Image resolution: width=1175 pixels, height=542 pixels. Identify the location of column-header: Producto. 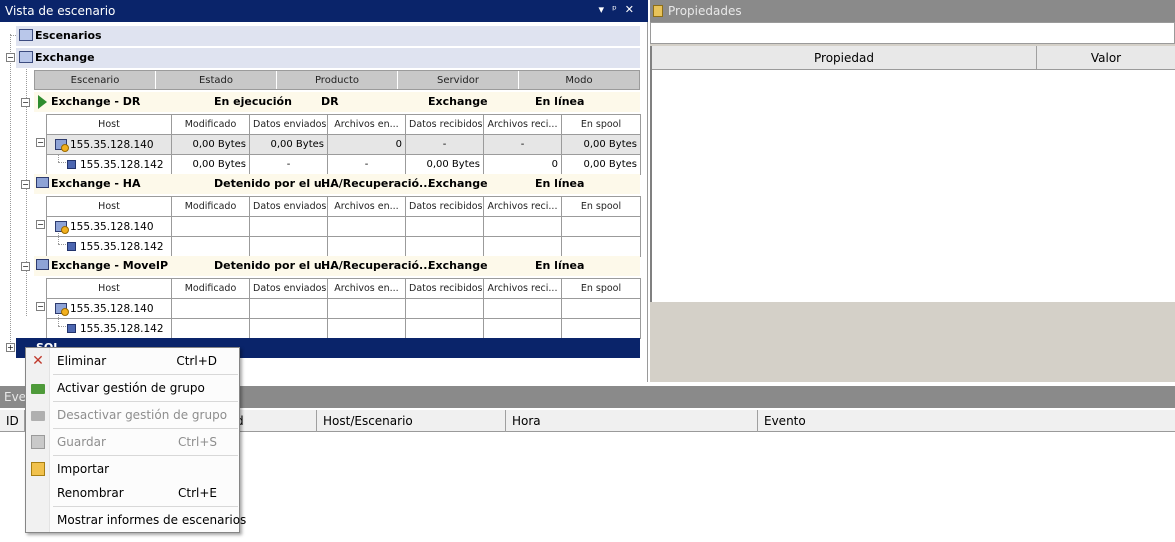
(337, 80).